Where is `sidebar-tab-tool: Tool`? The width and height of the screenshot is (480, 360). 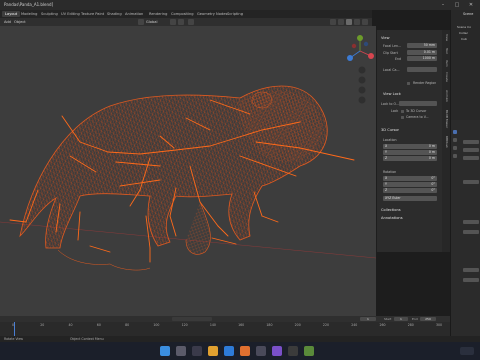
sidebar-tab-tool: Tool is located at coordinates (446, 51).